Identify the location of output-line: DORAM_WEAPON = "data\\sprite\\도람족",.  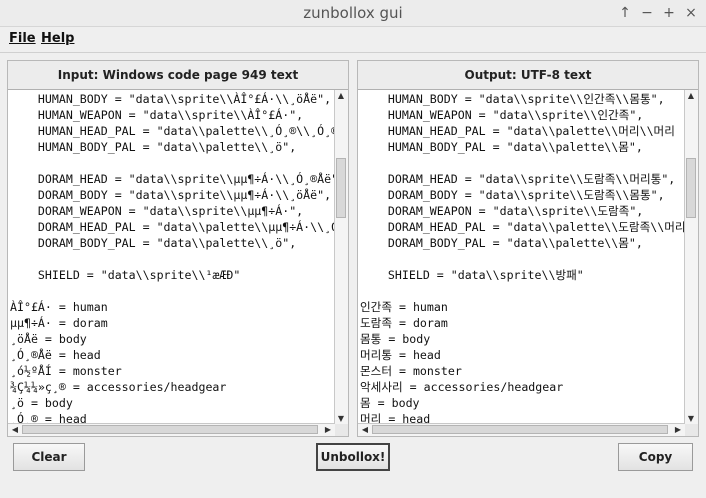
(502, 211).